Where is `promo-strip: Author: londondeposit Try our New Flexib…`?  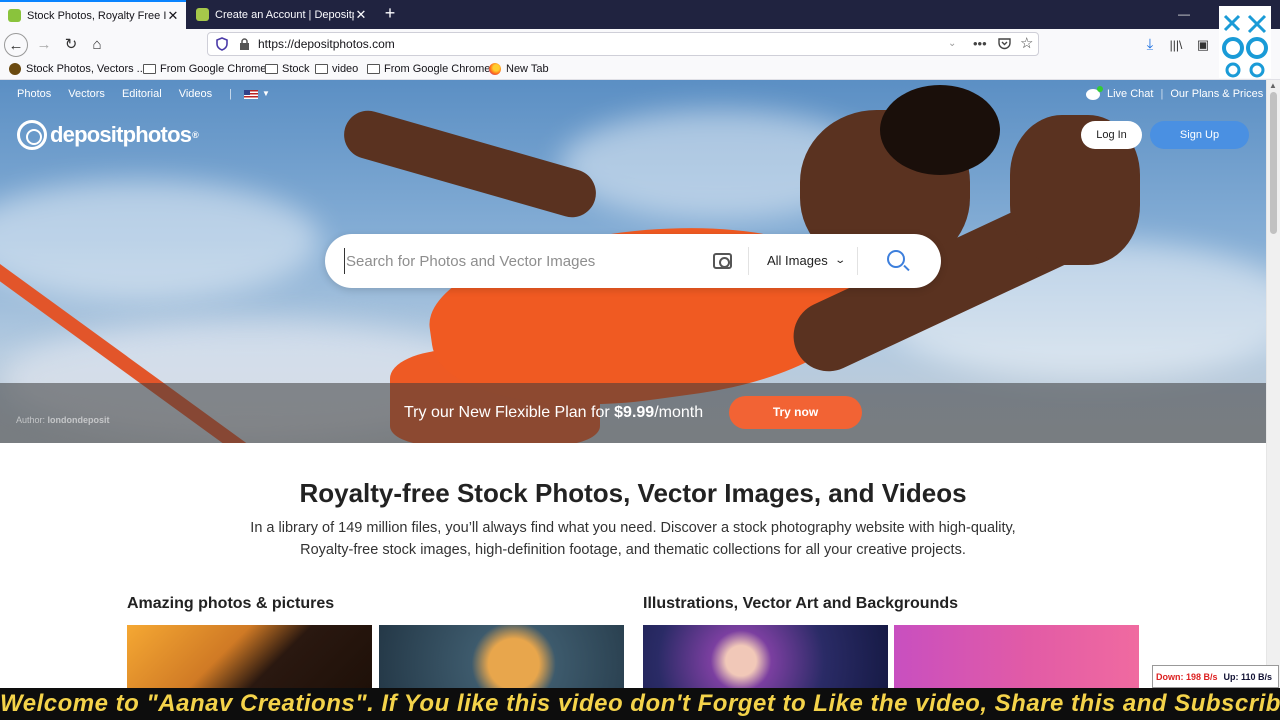 promo-strip: Author: londondeposit Try our New Flexib… is located at coordinates (633, 413).